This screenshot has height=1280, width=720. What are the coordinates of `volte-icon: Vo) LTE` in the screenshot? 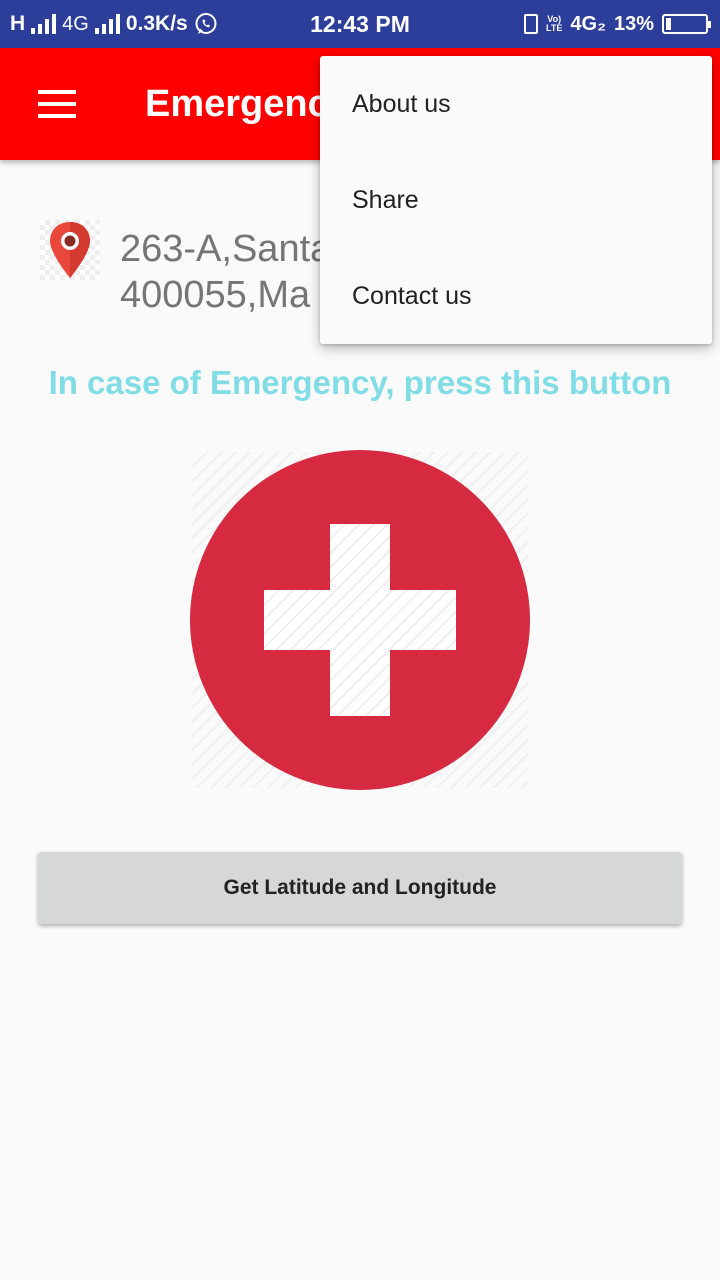 It's located at (554, 24).